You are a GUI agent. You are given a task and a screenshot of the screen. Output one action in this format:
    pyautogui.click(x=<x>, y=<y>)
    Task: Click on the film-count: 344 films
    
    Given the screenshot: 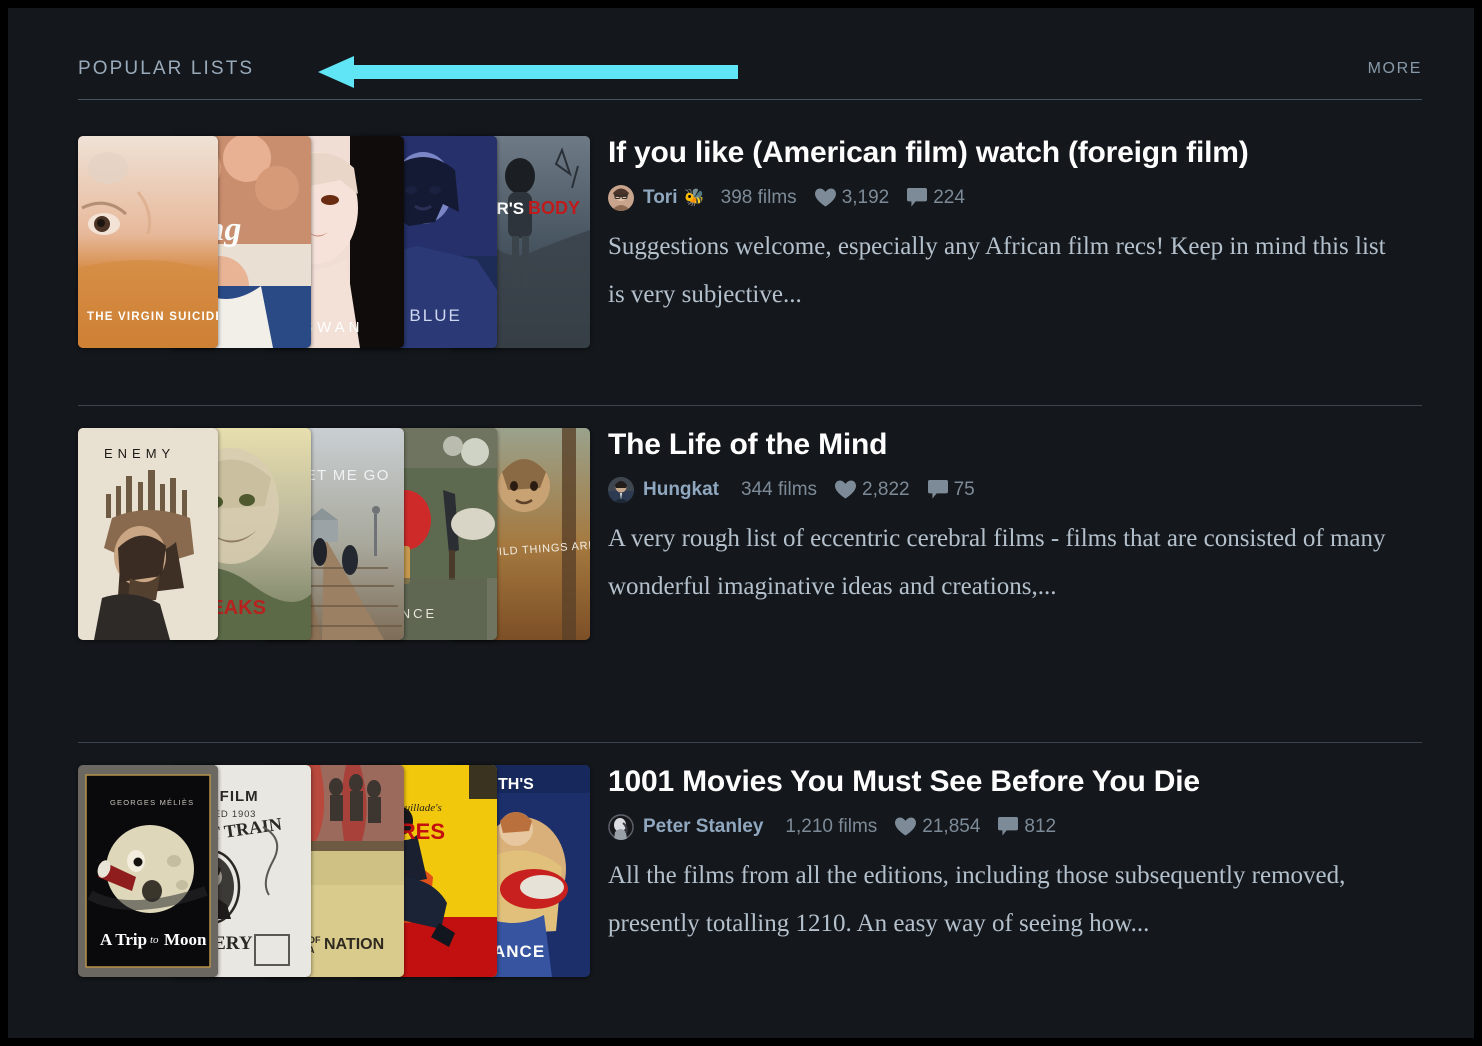 What is the action you would take?
    pyautogui.click(x=779, y=489)
    